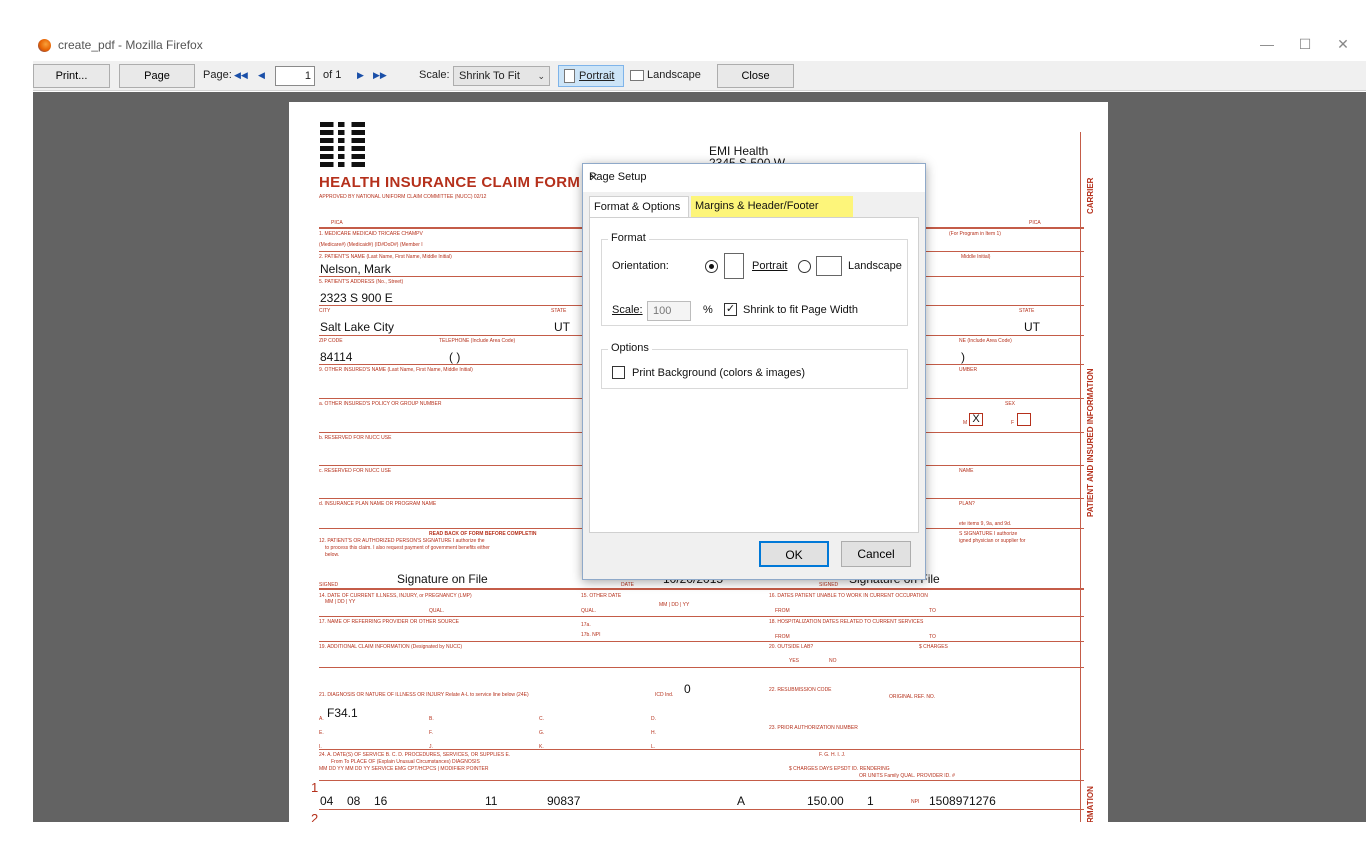 The image size is (1366, 846). Describe the element at coordinates (597, 76) in the screenshot. I see `portrait-label: Portrait` at that location.